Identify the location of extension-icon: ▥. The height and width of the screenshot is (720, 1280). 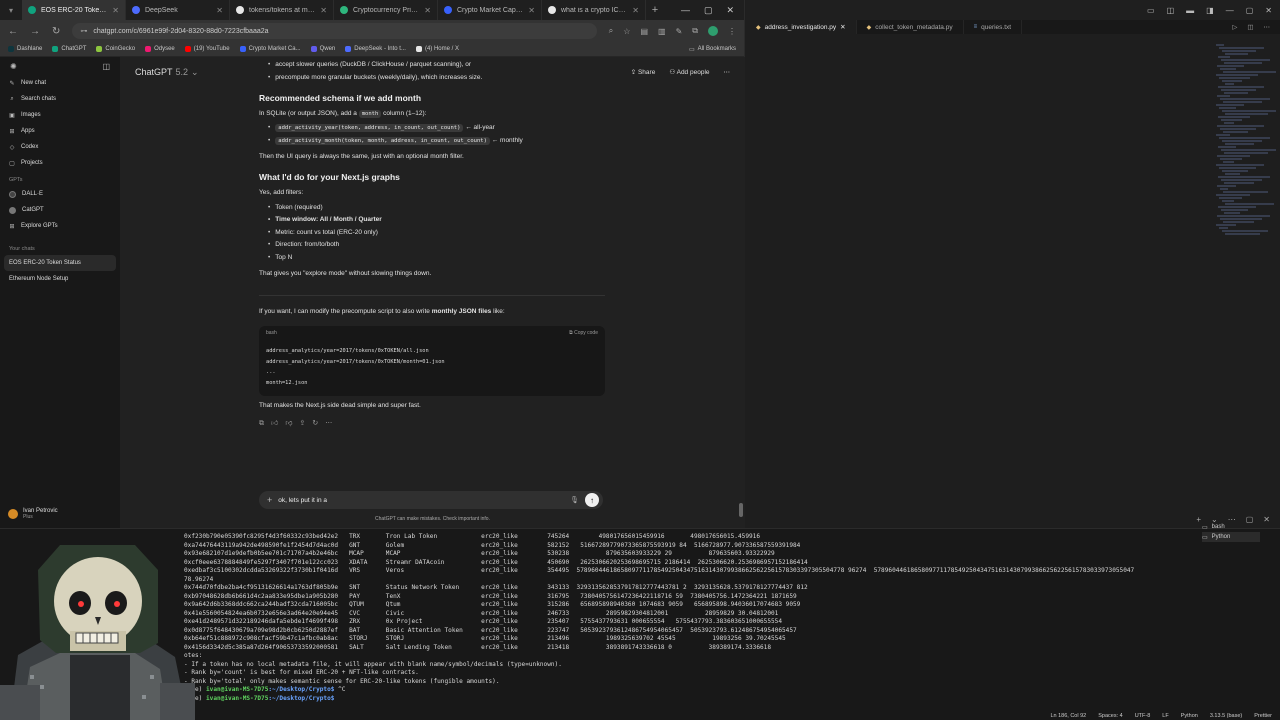
(662, 31).